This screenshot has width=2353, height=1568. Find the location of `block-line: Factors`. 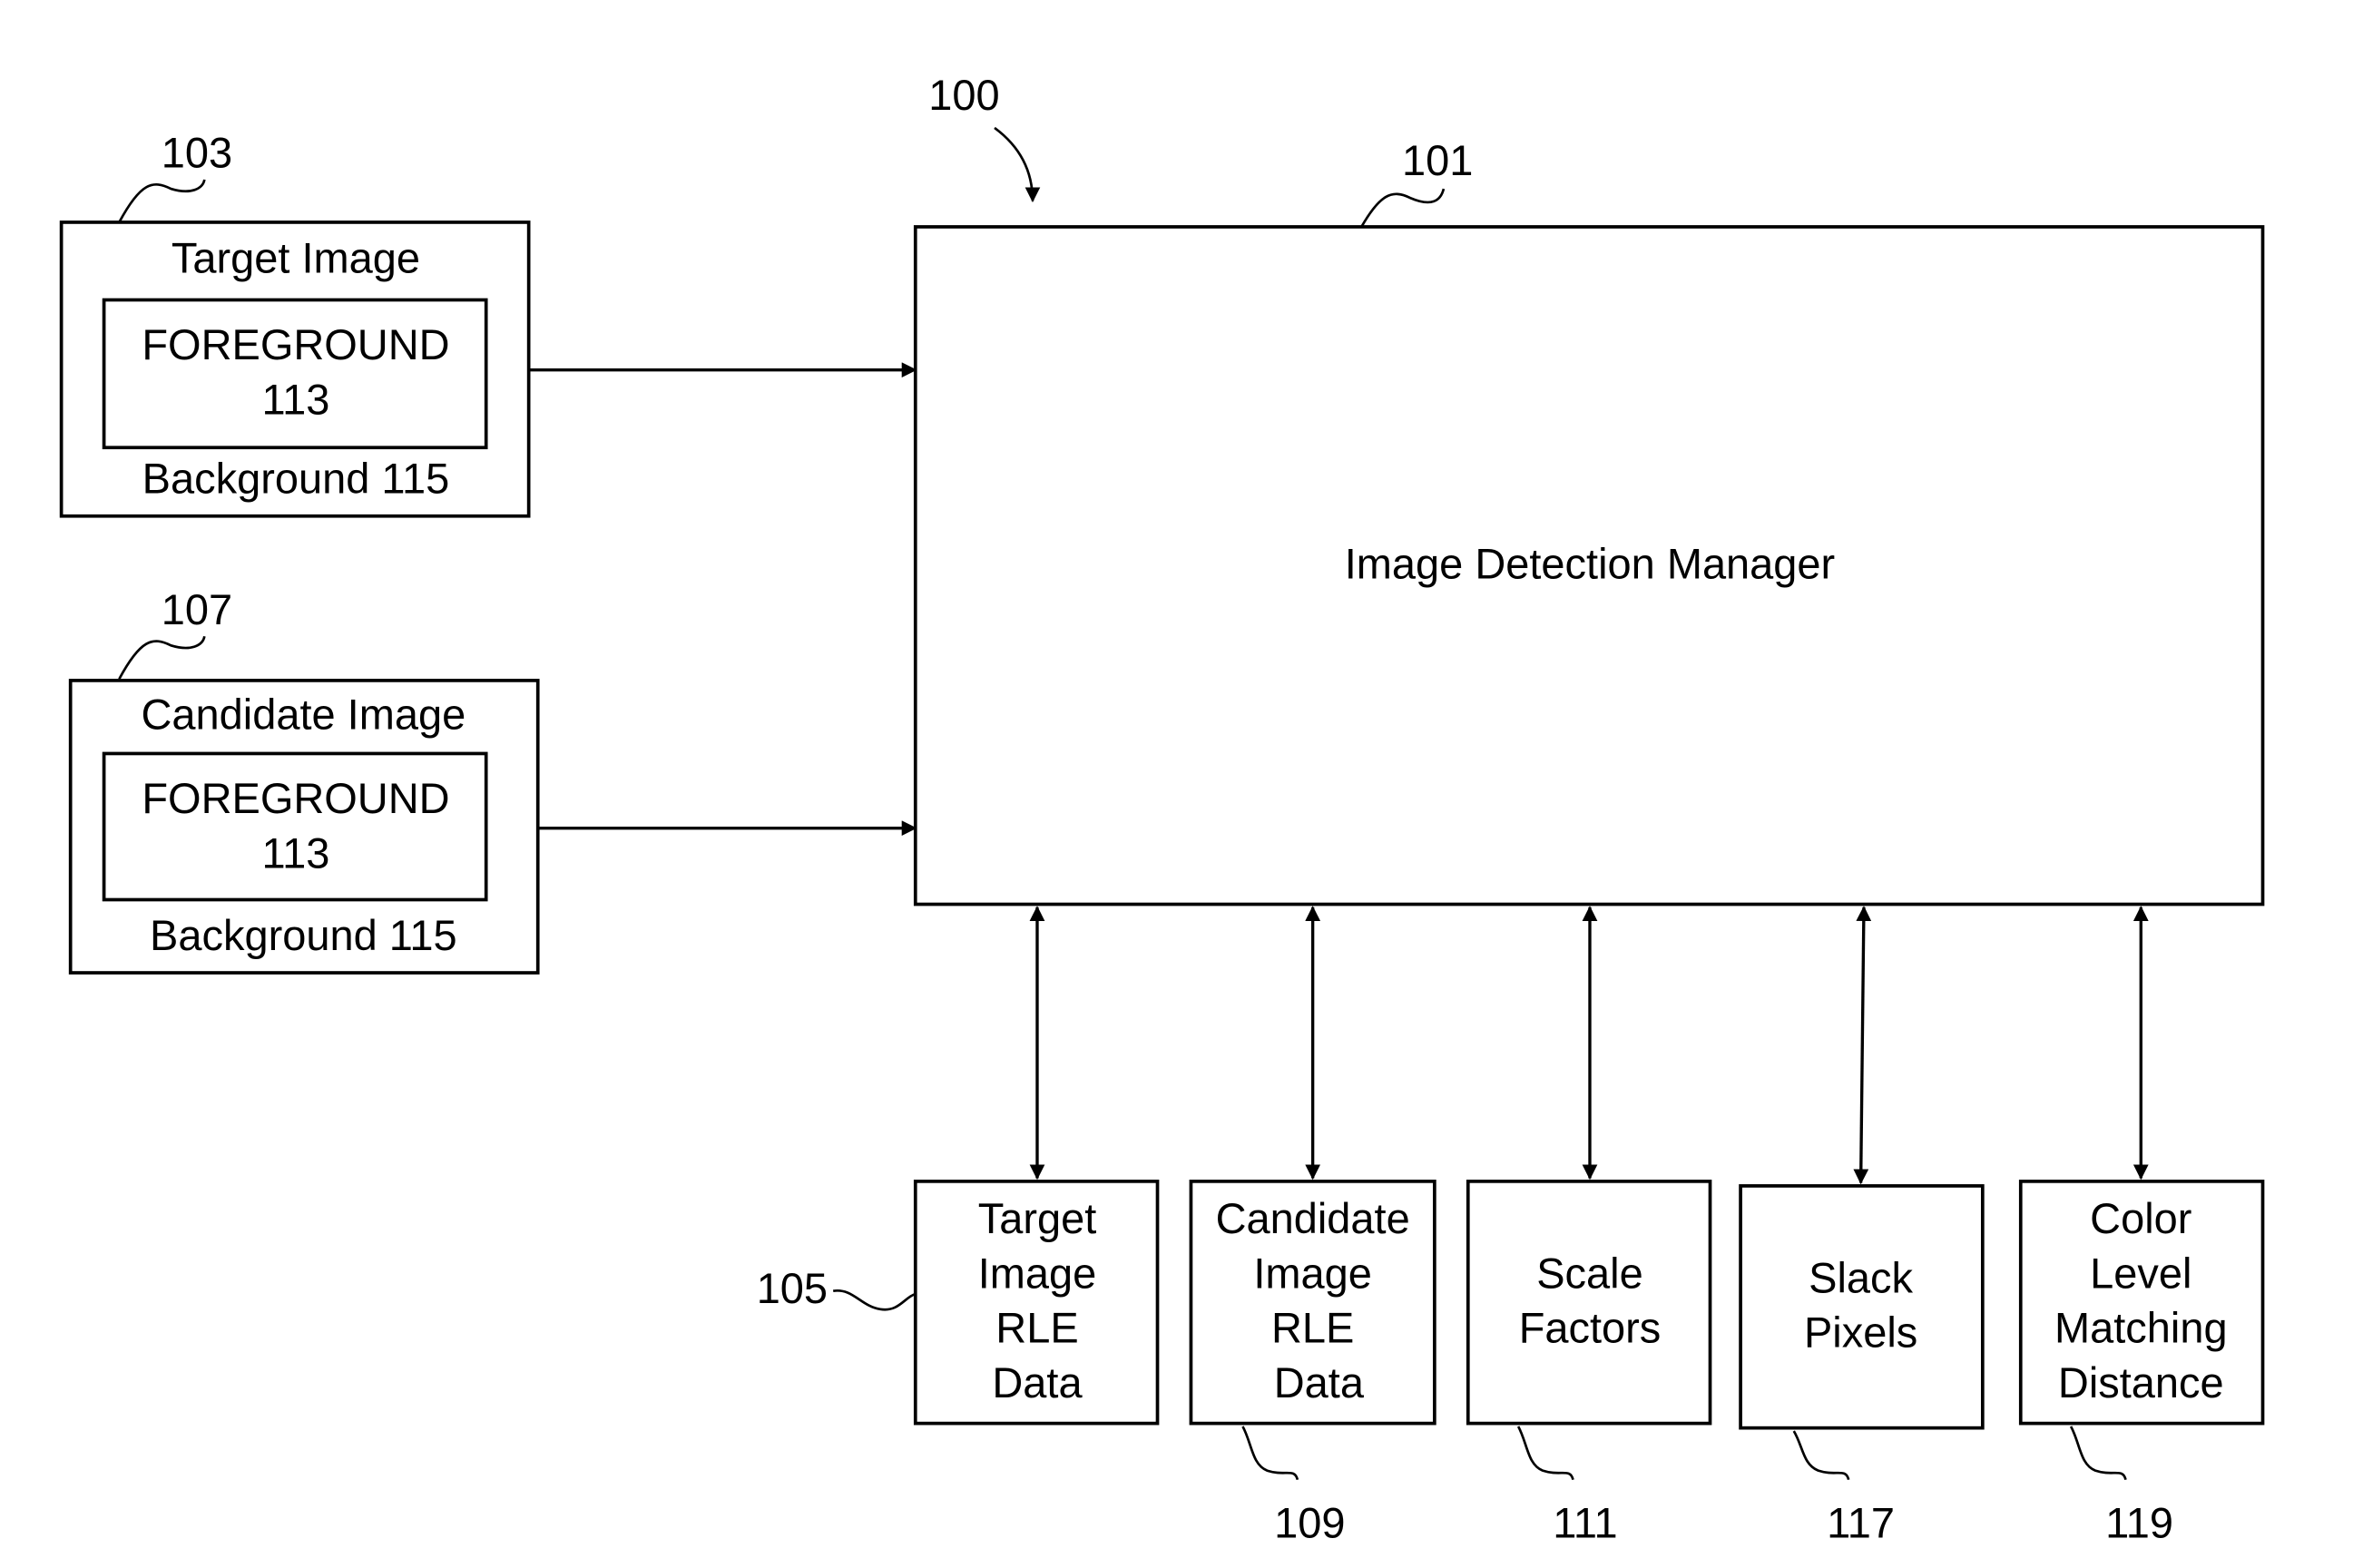

block-line: Factors is located at coordinates (1590, 1328).